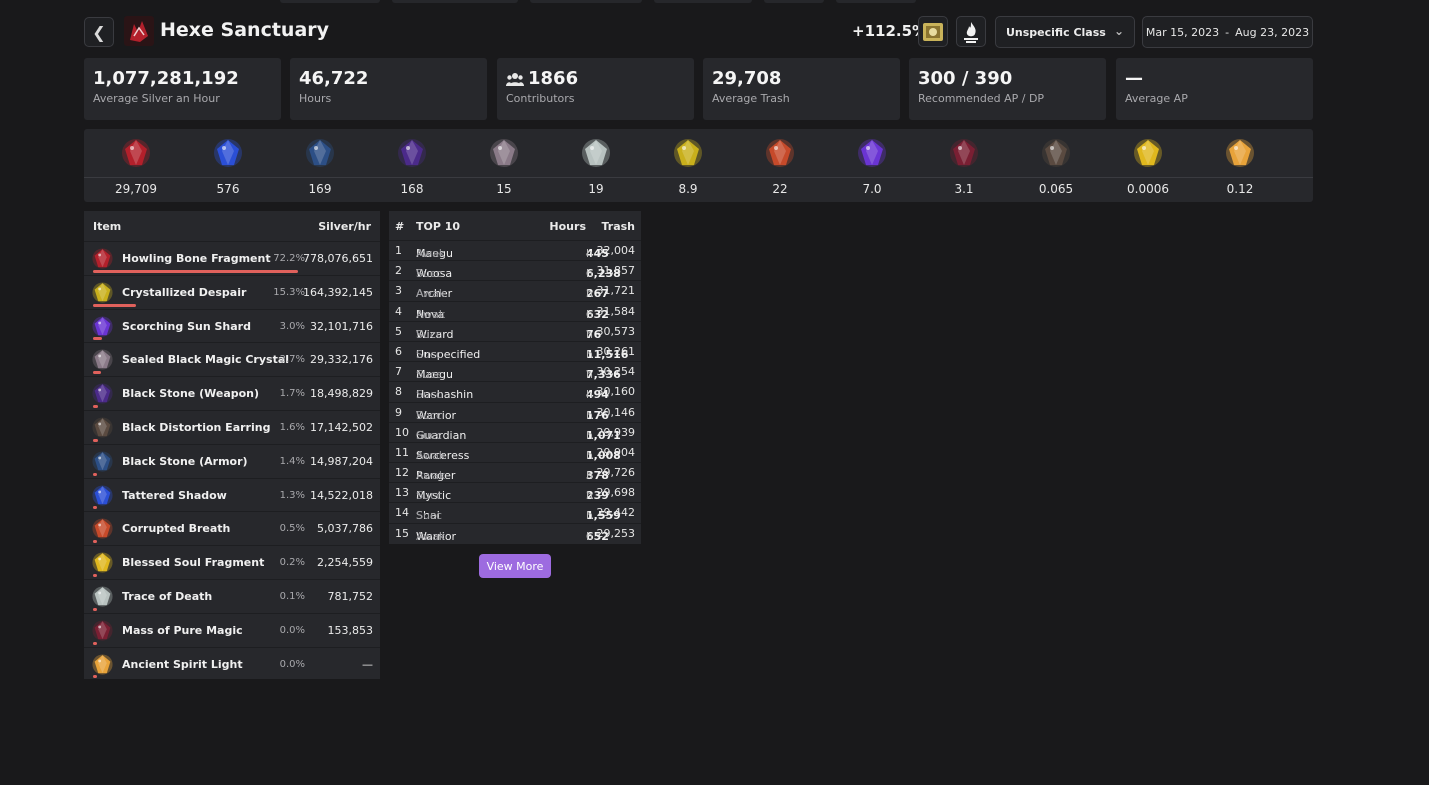 The height and width of the screenshot is (785, 1429). What do you see at coordinates (1055, 165) in the screenshot?
I see `drop-item: 0.065` at bounding box center [1055, 165].